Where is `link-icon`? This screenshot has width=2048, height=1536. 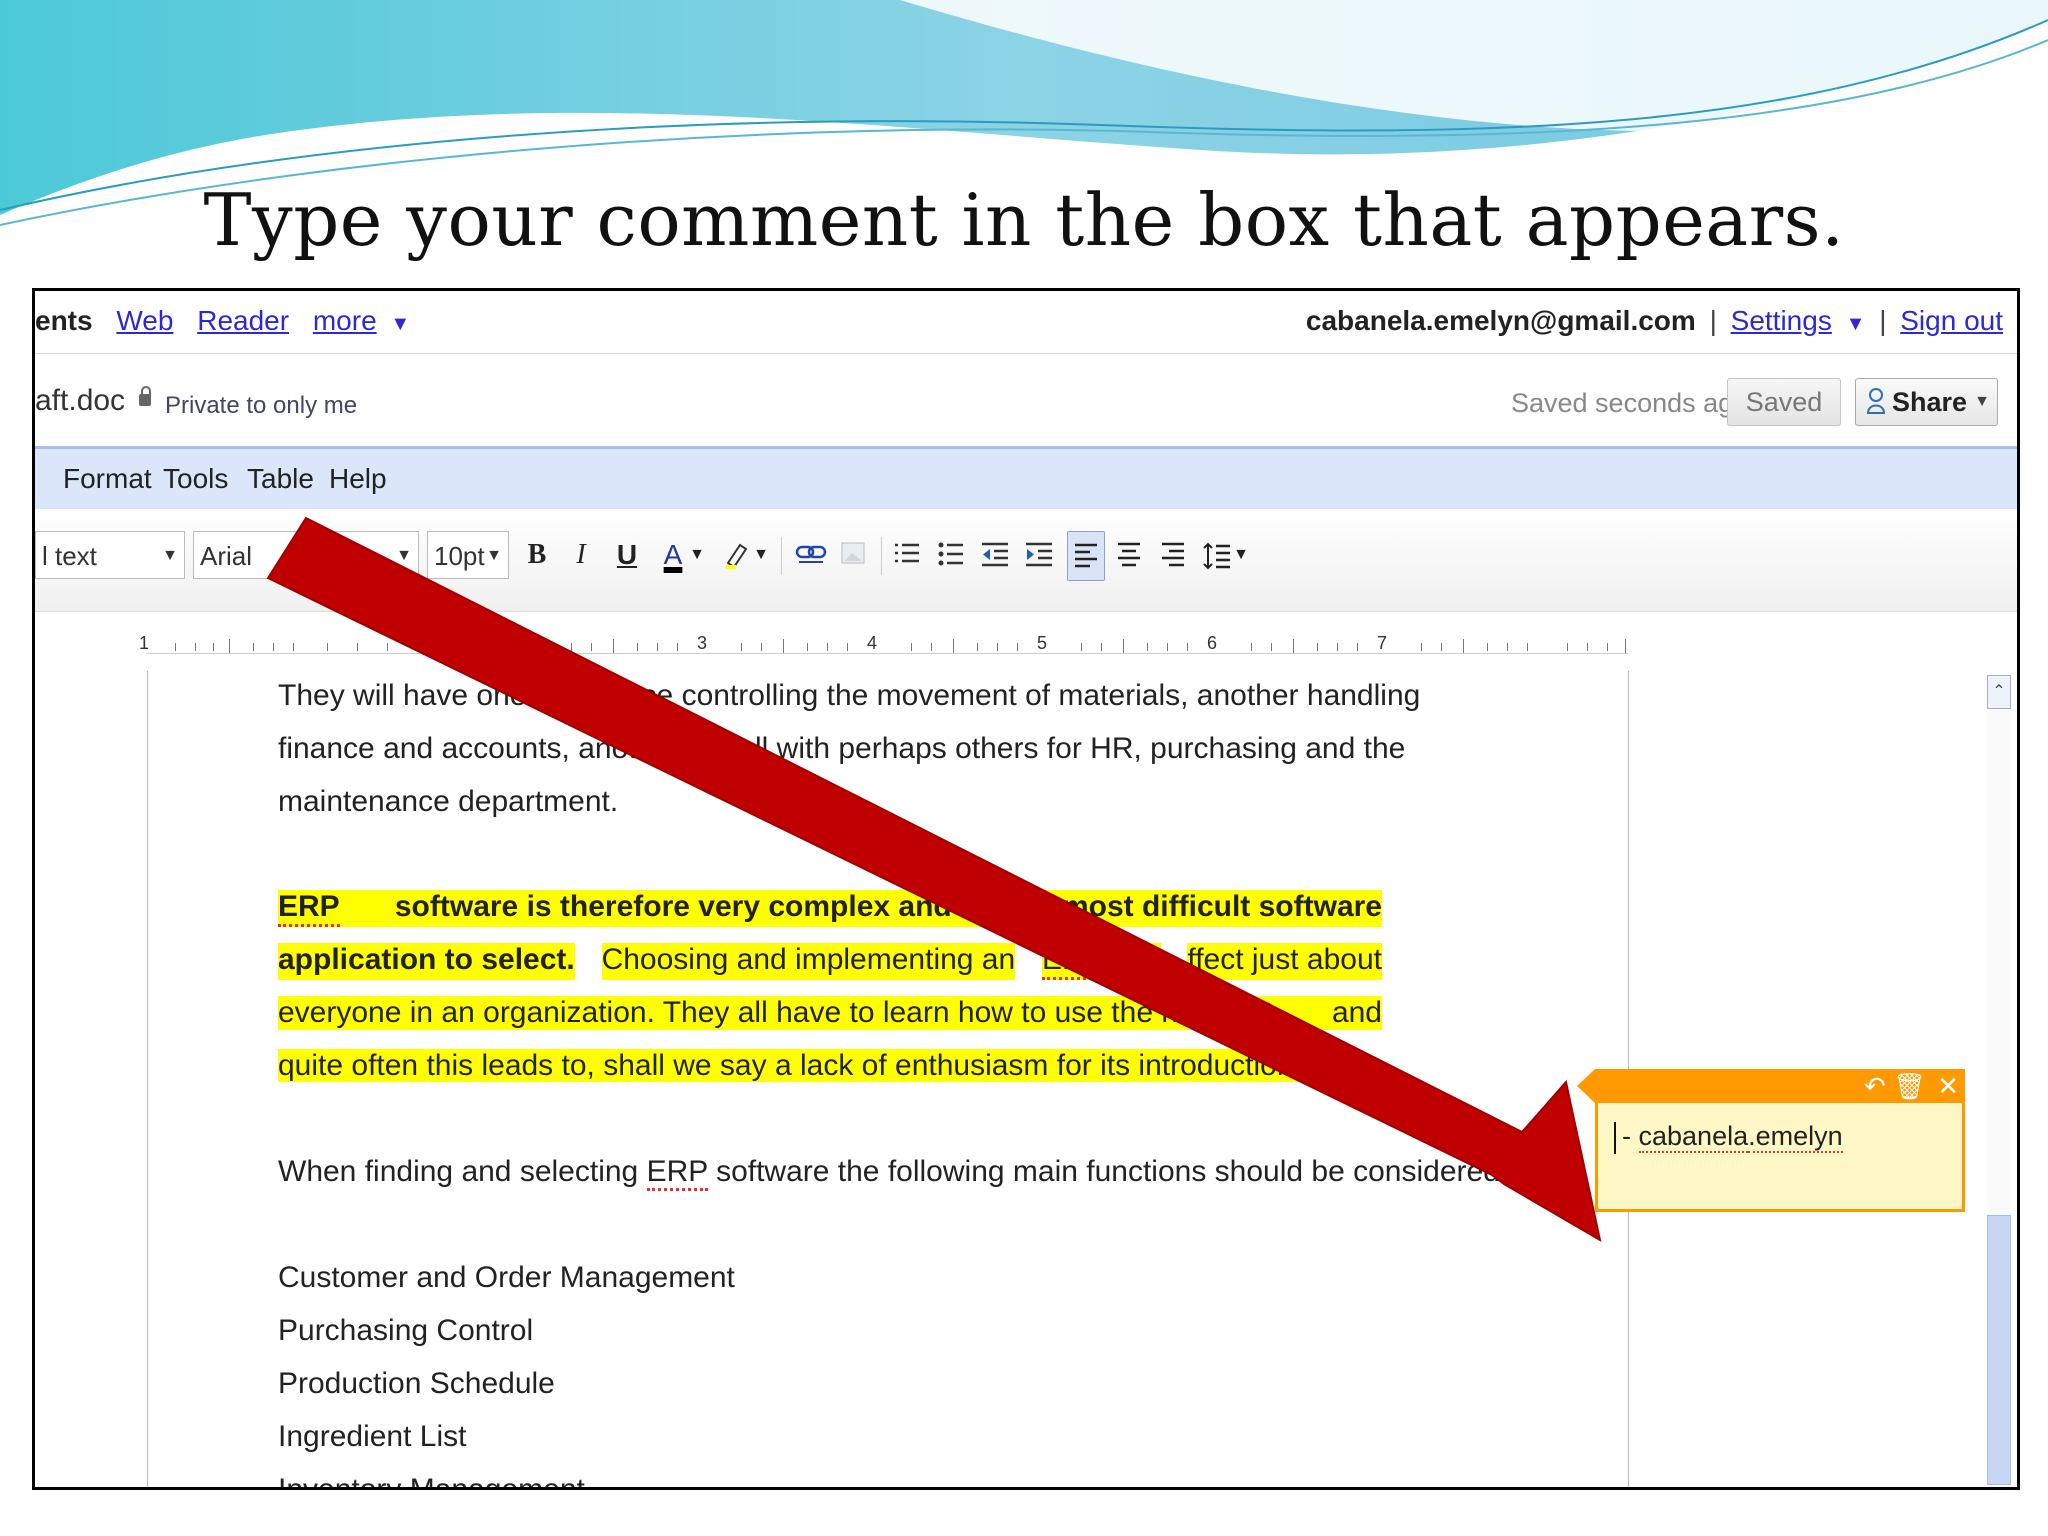
link-icon is located at coordinates (811, 555).